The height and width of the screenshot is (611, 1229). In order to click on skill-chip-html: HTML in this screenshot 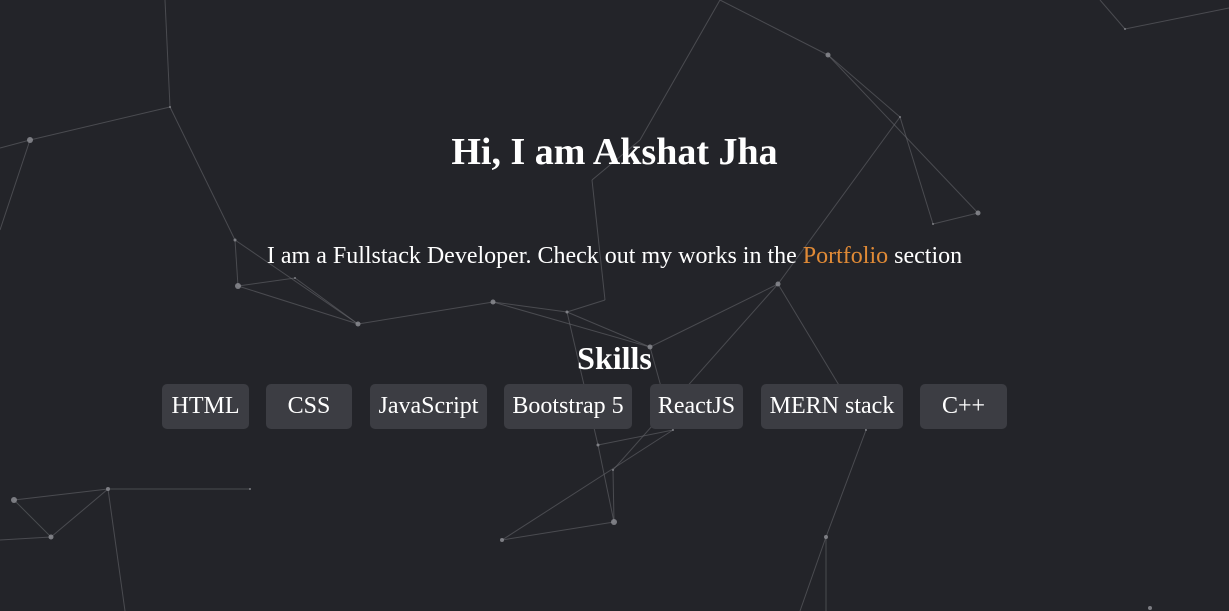, I will do `click(205, 406)`.